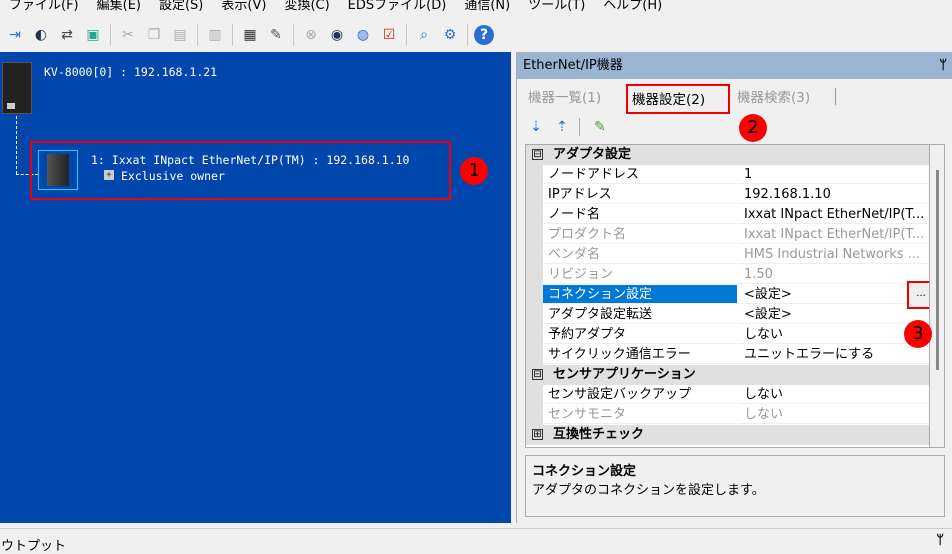 The width and height of the screenshot is (952, 554). Describe the element at coordinates (67, 35) in the screenshot. I see `network-transfer-icon: ⇄` at that location.